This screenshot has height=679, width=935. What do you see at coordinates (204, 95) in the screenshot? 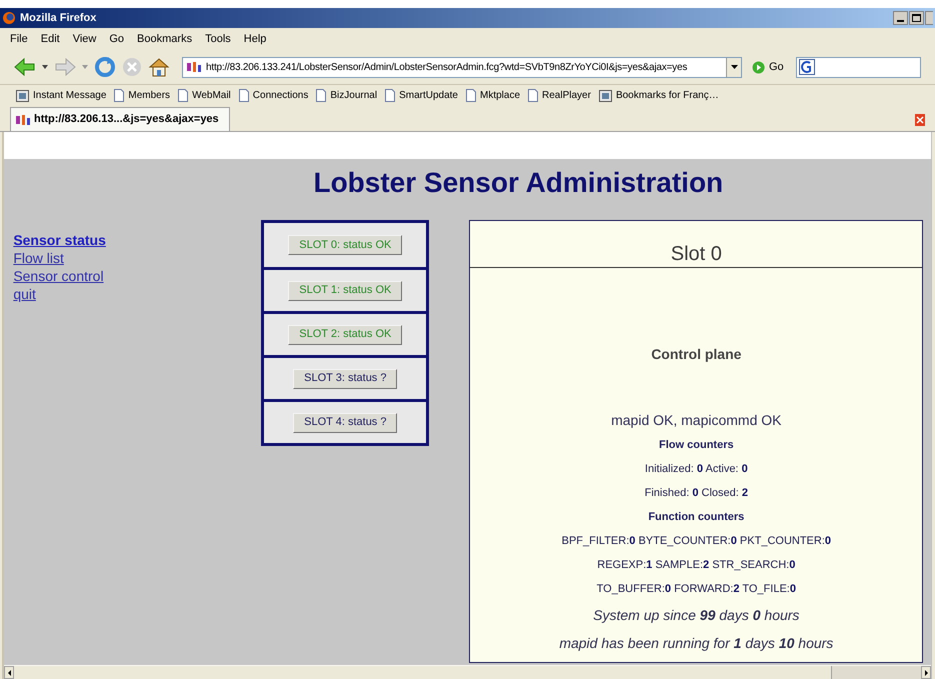
I see `bookmark-item: WebMail` at bounding box center [204, 95].